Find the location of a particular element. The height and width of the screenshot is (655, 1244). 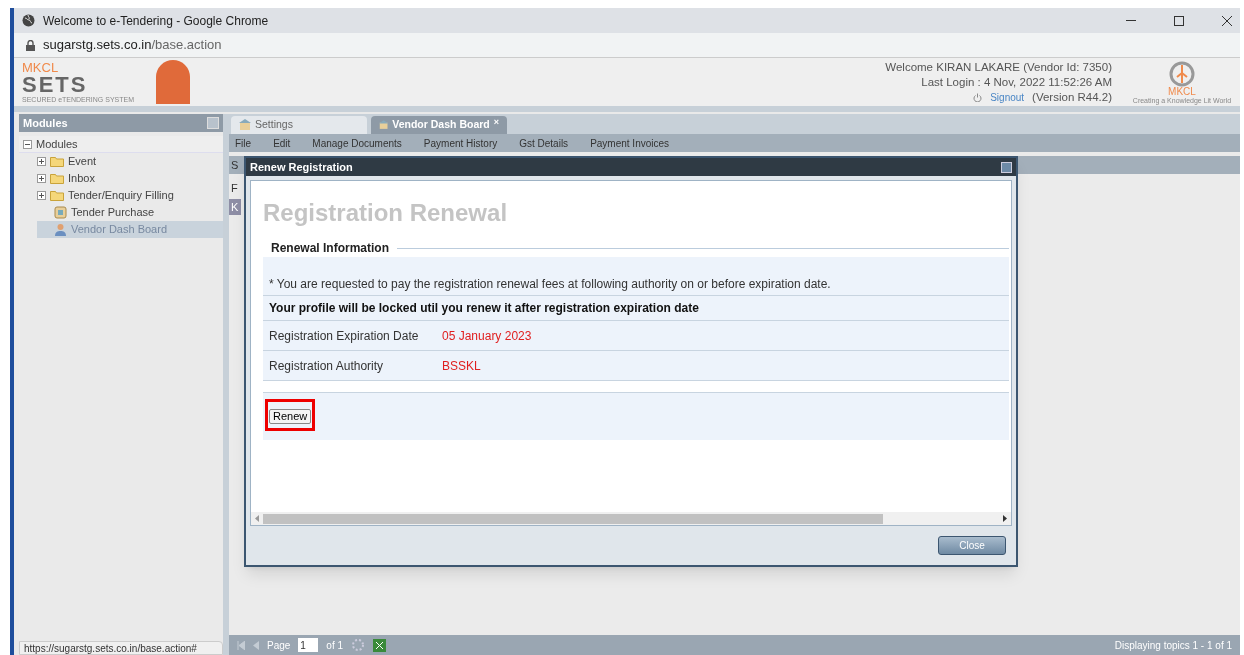

field-value: 05 January 2023 is located at coordinates (487, 336).